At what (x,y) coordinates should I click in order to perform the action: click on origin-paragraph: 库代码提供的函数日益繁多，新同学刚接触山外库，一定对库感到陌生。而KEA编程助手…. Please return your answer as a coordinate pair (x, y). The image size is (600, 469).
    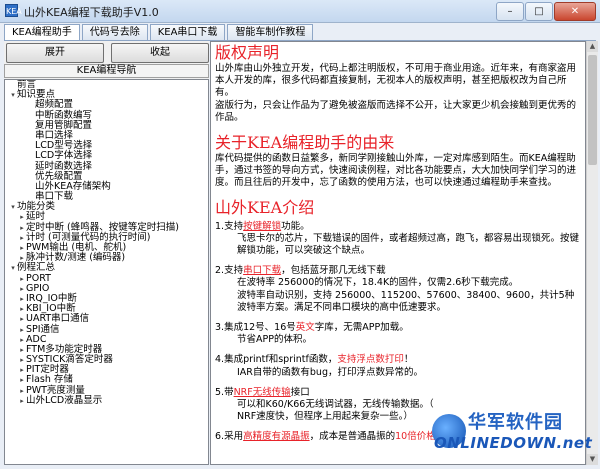
    Looking at the image, I should click on (396, 171).